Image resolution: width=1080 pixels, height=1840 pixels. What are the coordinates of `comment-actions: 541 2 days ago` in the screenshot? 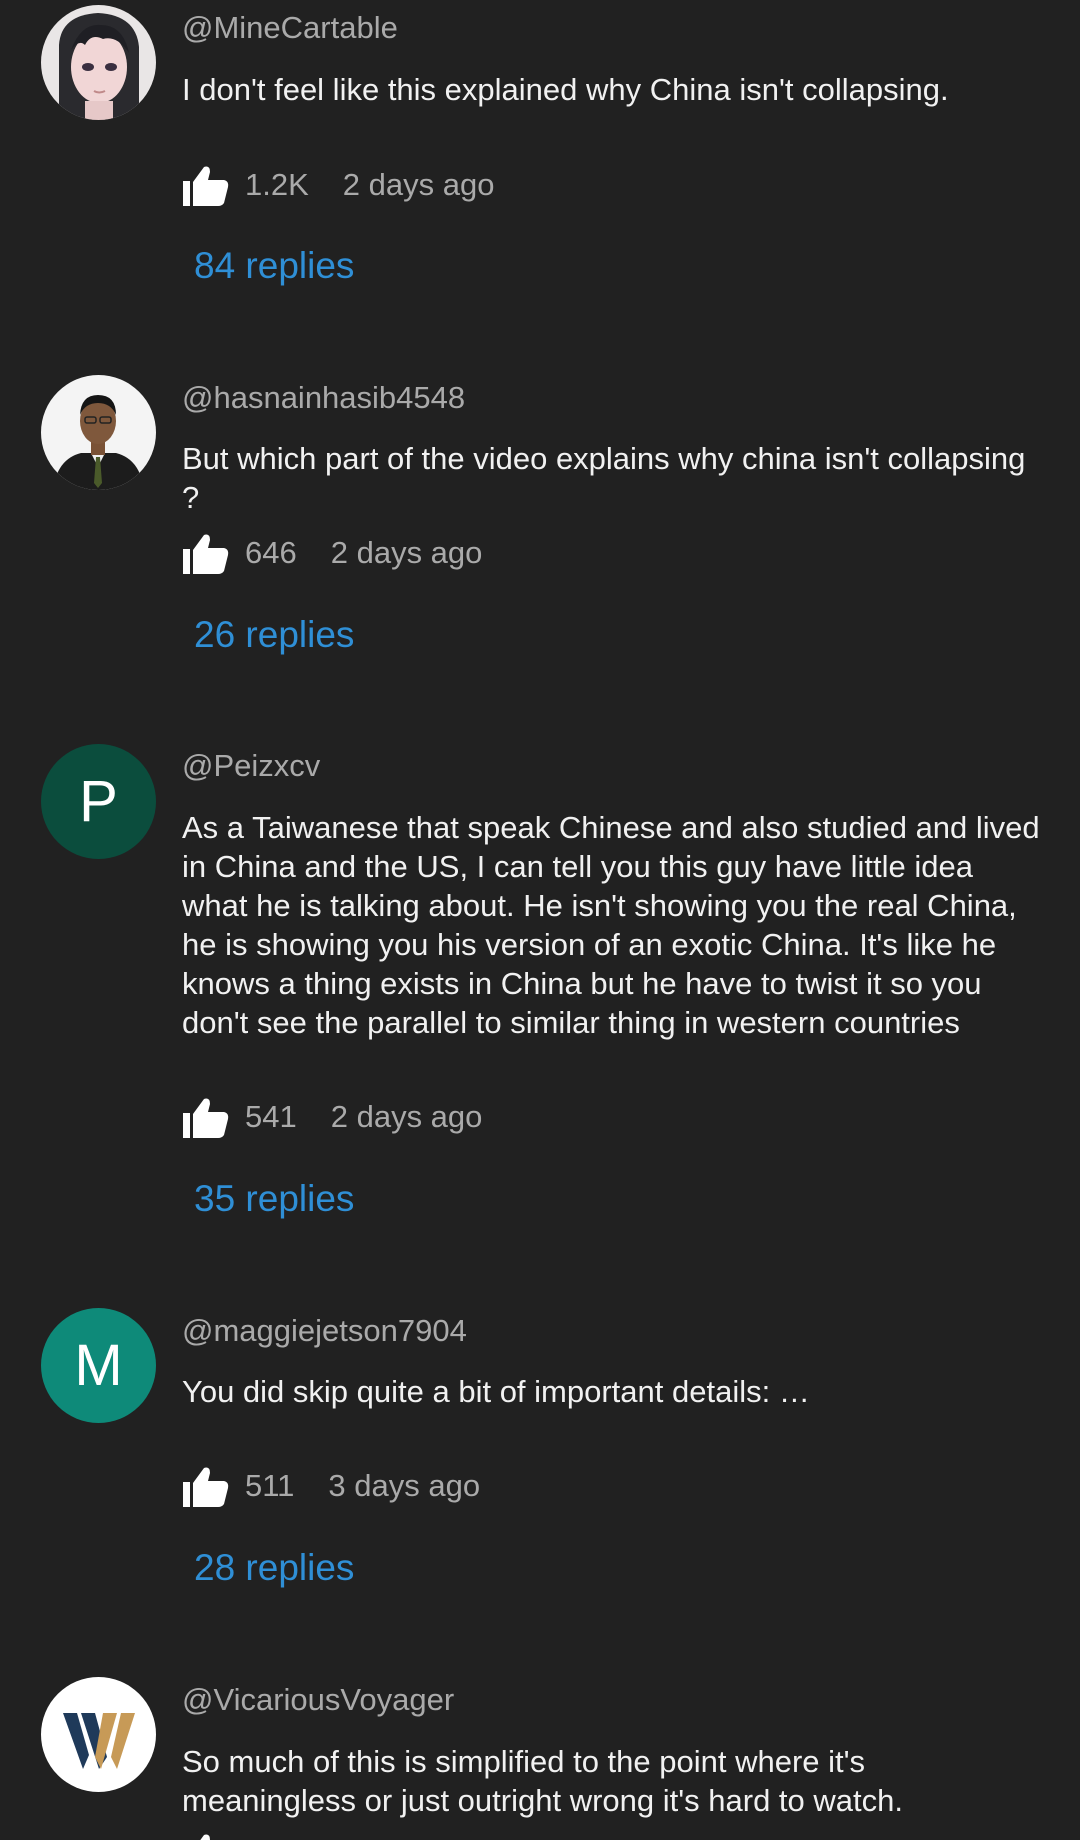 It's located at (332, 1117).